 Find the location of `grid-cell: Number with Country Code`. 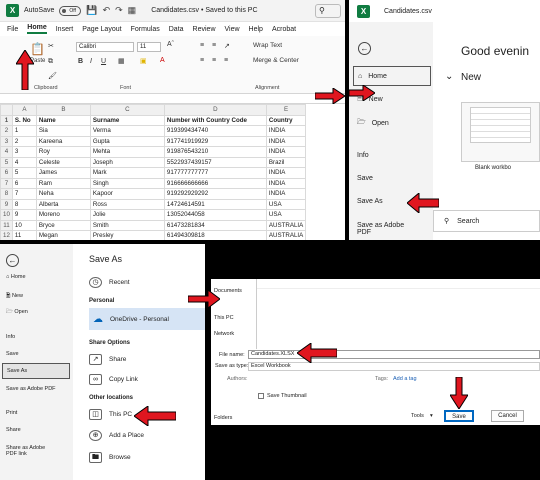

grid-cell: Number with Country Code is located at coordinates (215, 120).